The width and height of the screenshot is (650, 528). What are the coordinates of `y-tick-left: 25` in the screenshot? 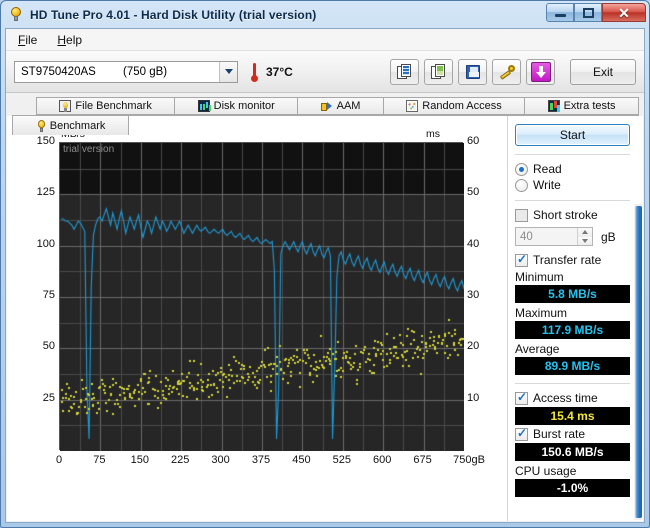 It's located at (48, 397).